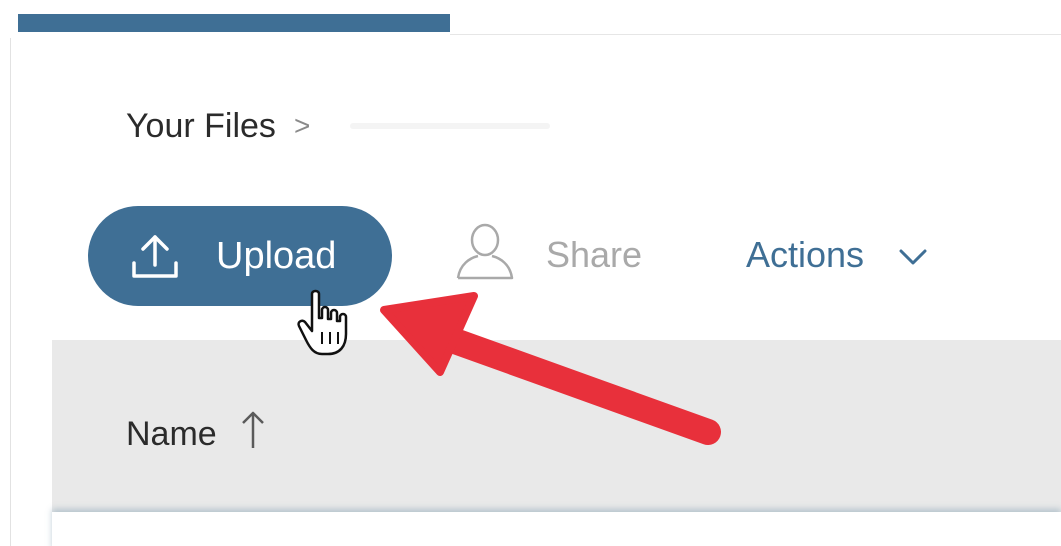  I want to click on arrow-up-icon, so click(253, 434).